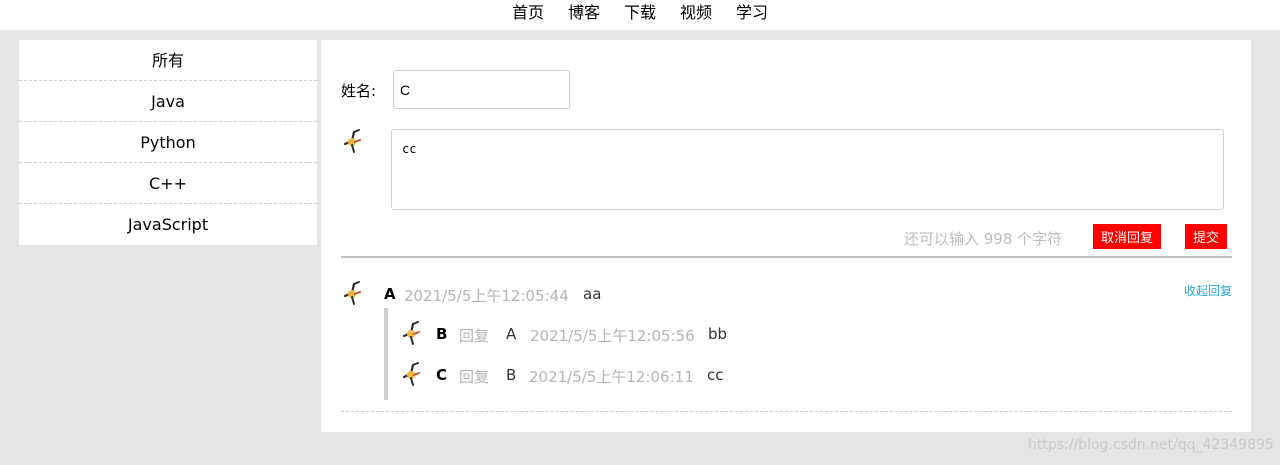  Describe the element at coordinates (715, 375) in the screenshot. I see `reply-text: cc` at that location.